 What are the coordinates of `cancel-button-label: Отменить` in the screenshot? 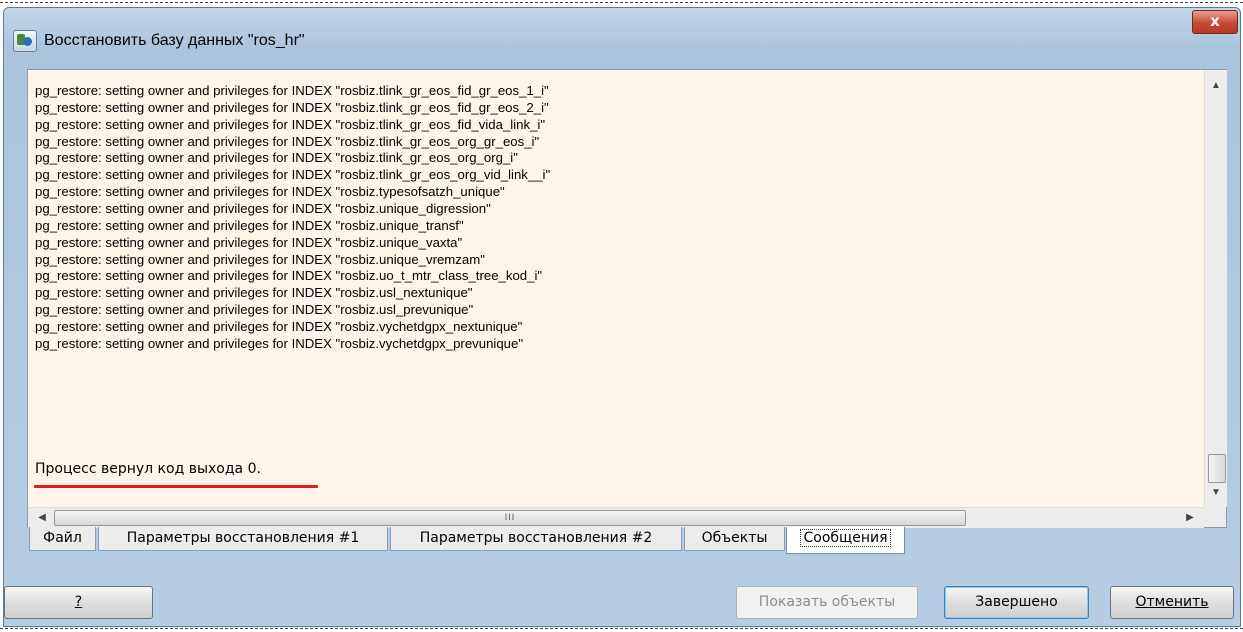 It's located at (1172, 602).